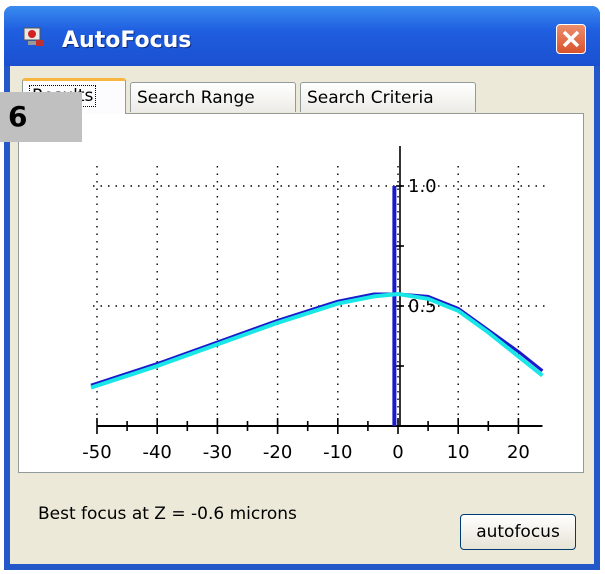  Describe the element at coordinates (422, 186) in the screenshot. I see `y-tick-label: 1.0` at that location.